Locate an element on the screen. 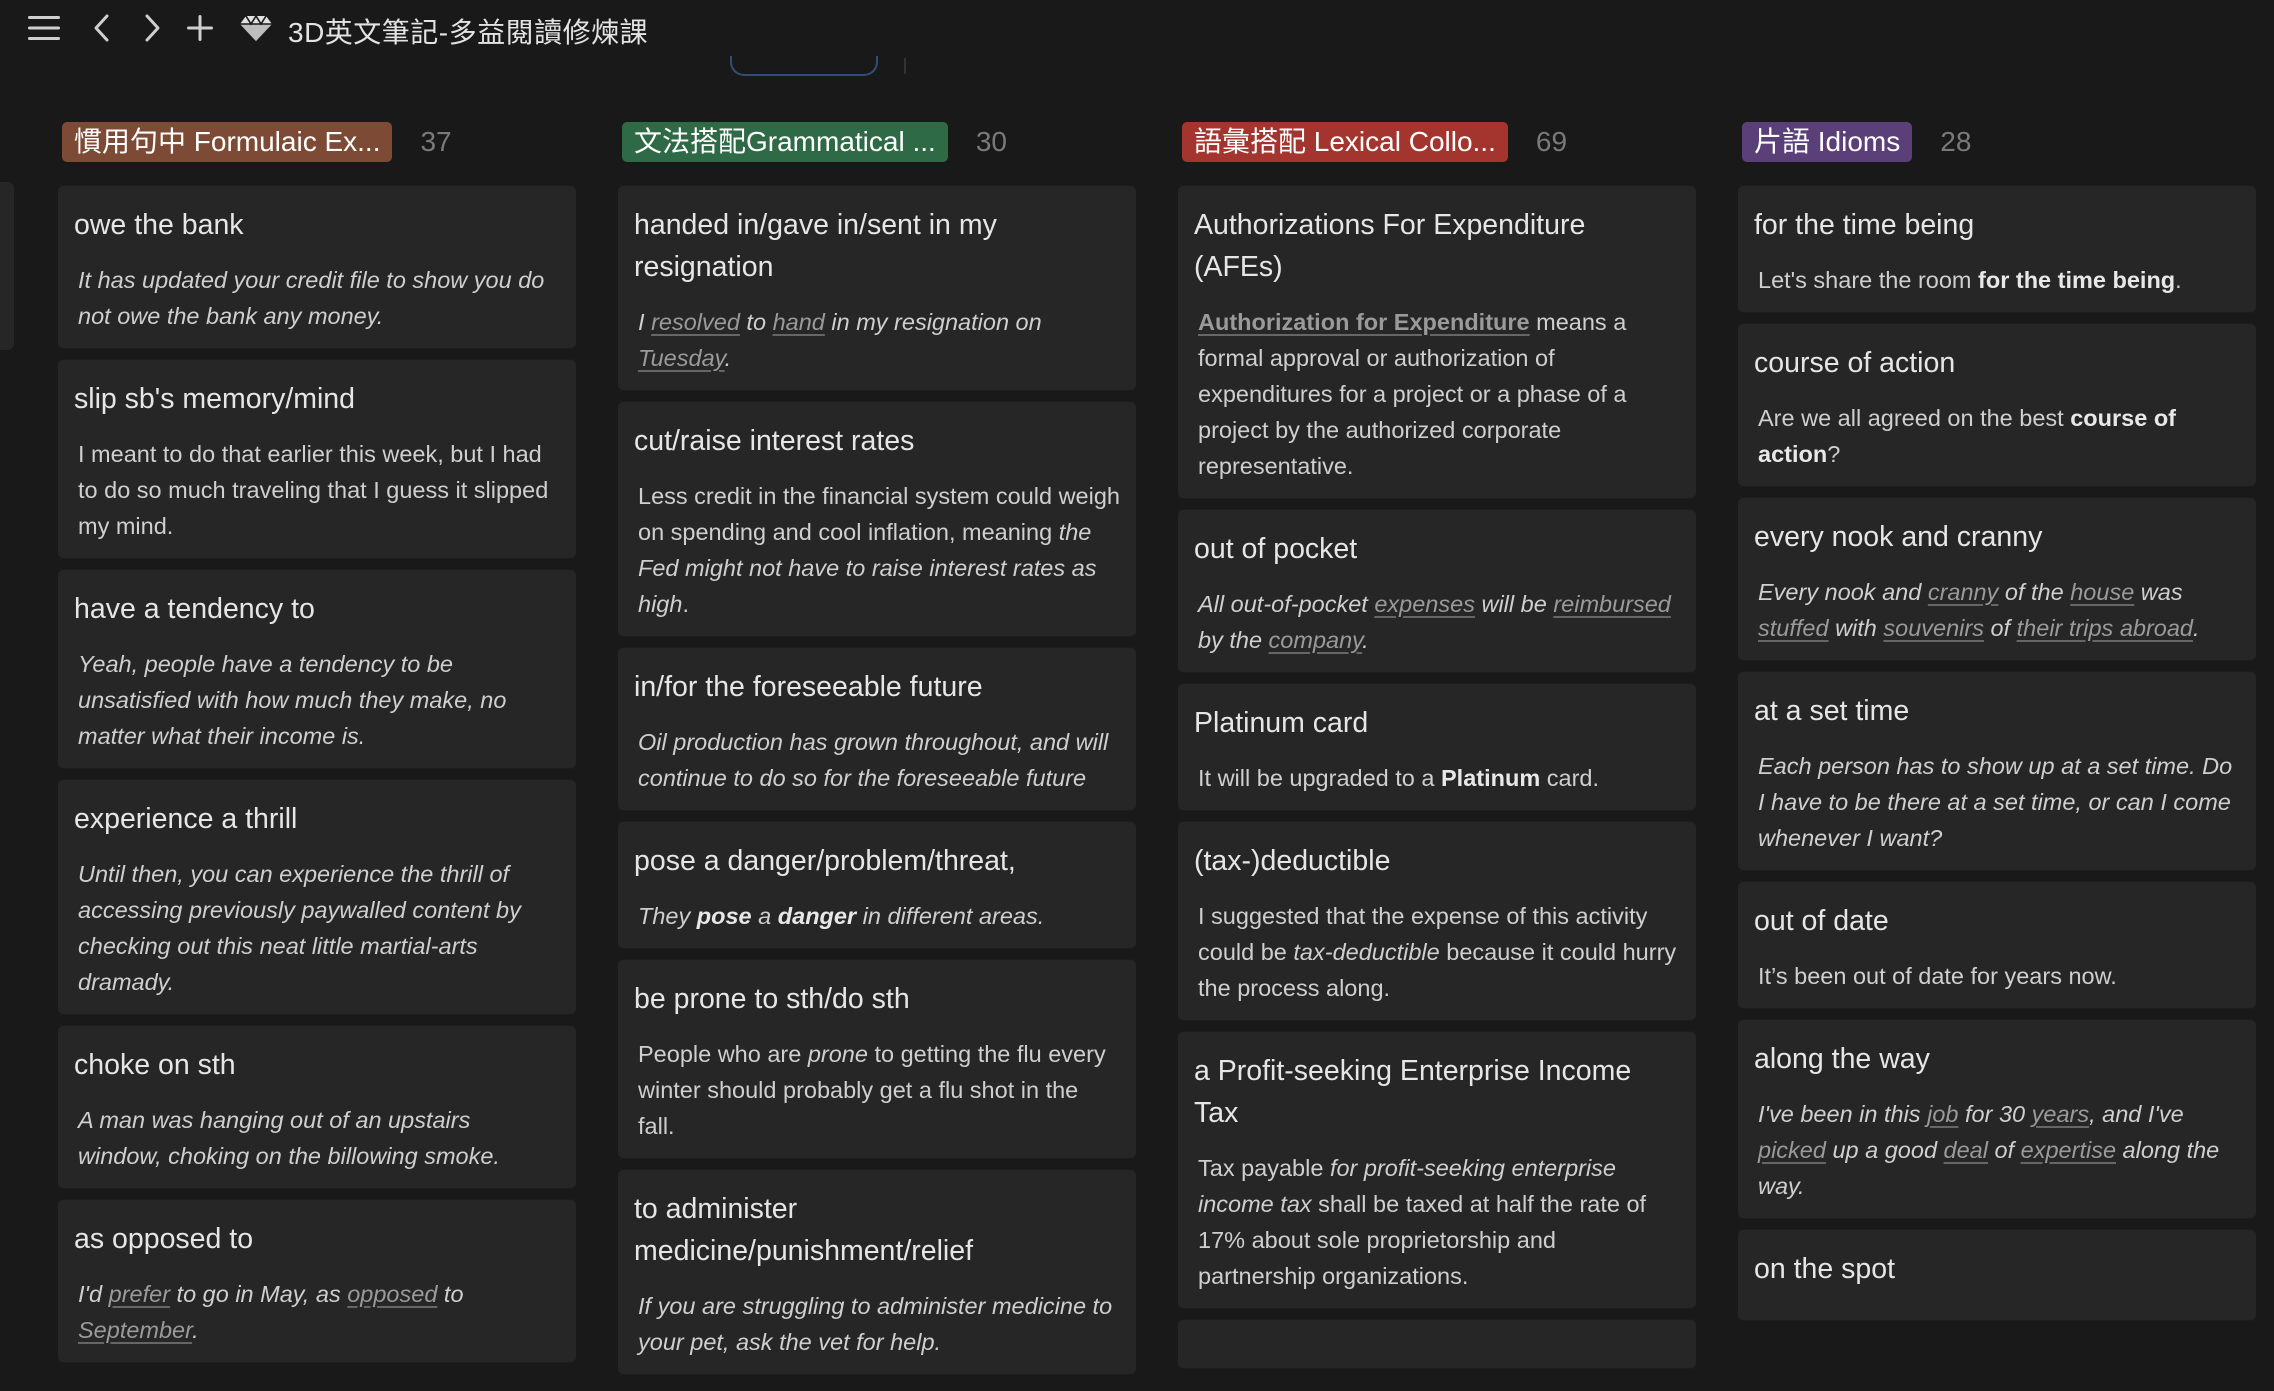  linked-word: expertise is located at coordinates (2068, 1150).